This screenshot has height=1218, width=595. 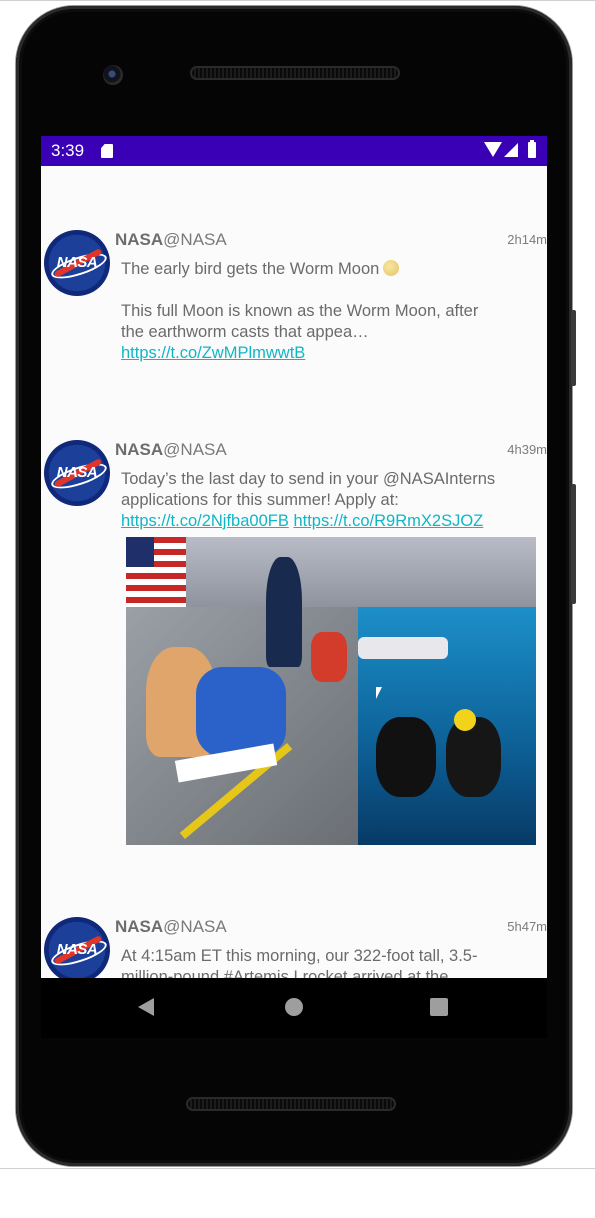 I want to click on photo-flag, so click(x=156, y=572).